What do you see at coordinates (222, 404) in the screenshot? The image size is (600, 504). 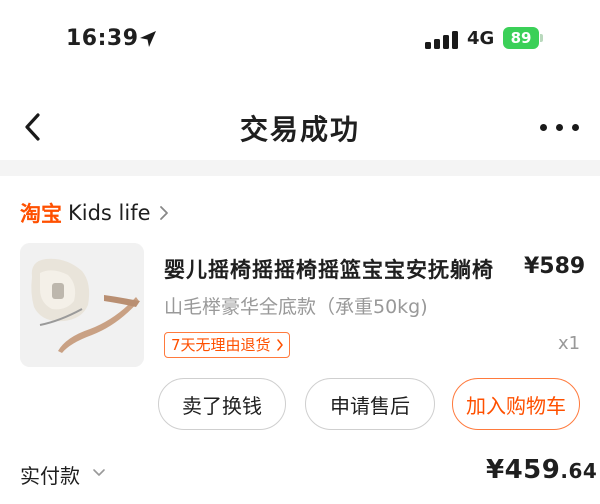 I see `sell-button: 卖了换钱` at bounding box center [222, 404].